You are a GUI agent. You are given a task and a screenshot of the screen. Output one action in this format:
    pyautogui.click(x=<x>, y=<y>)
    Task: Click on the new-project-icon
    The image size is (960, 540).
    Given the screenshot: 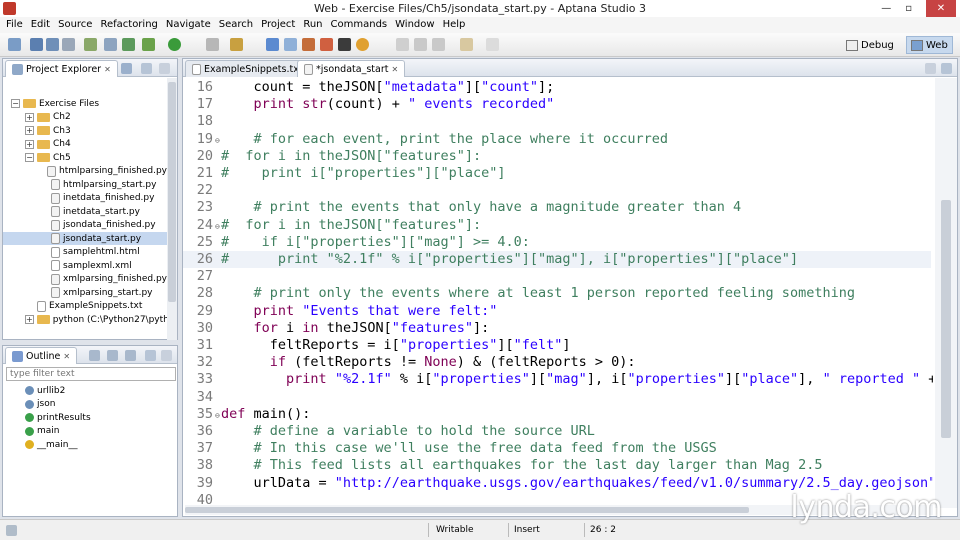 What is the action you would take?
    pyautogui.click(x=90, y=44)
    